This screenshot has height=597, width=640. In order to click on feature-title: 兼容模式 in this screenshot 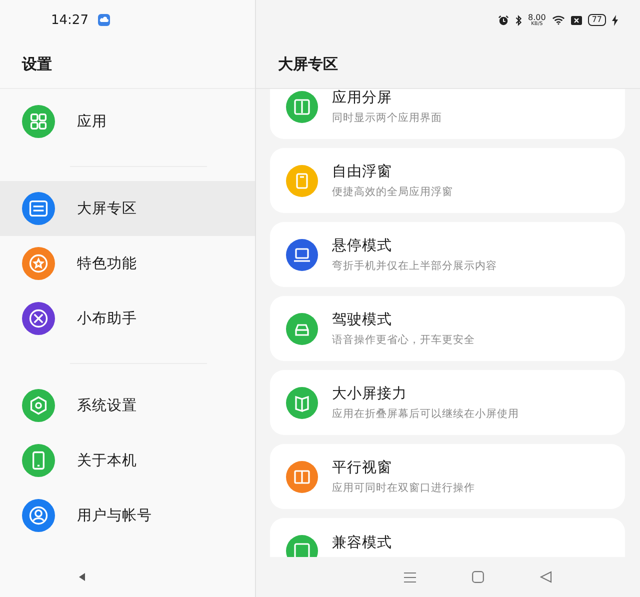, I will do `click(362, 543)`.